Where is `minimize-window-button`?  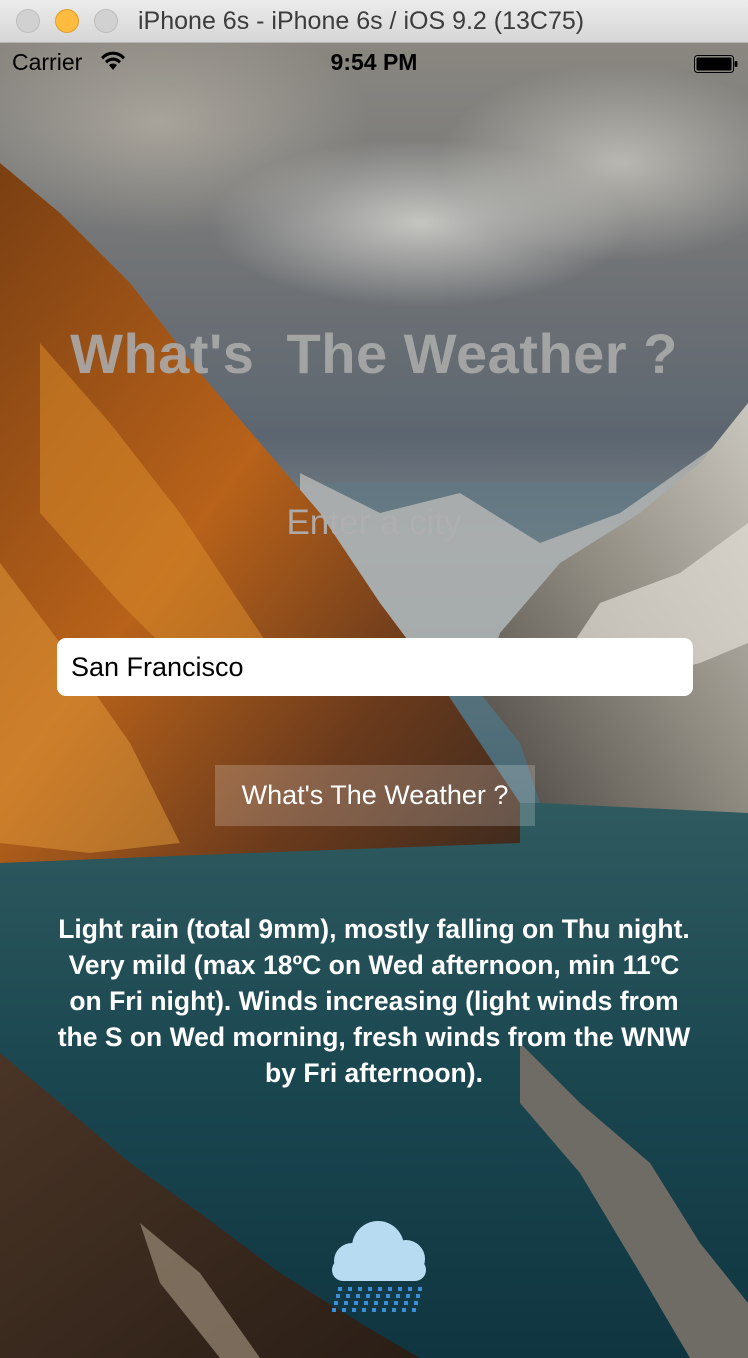
minimize-window-button is located at coordinates (67, 21).